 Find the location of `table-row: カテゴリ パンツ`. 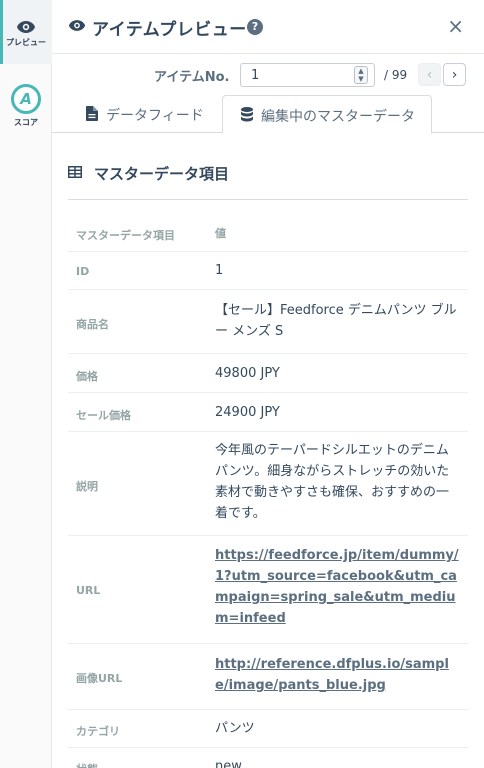

table-row: カテゴリ パンツ is located at coordinates (268, 729).